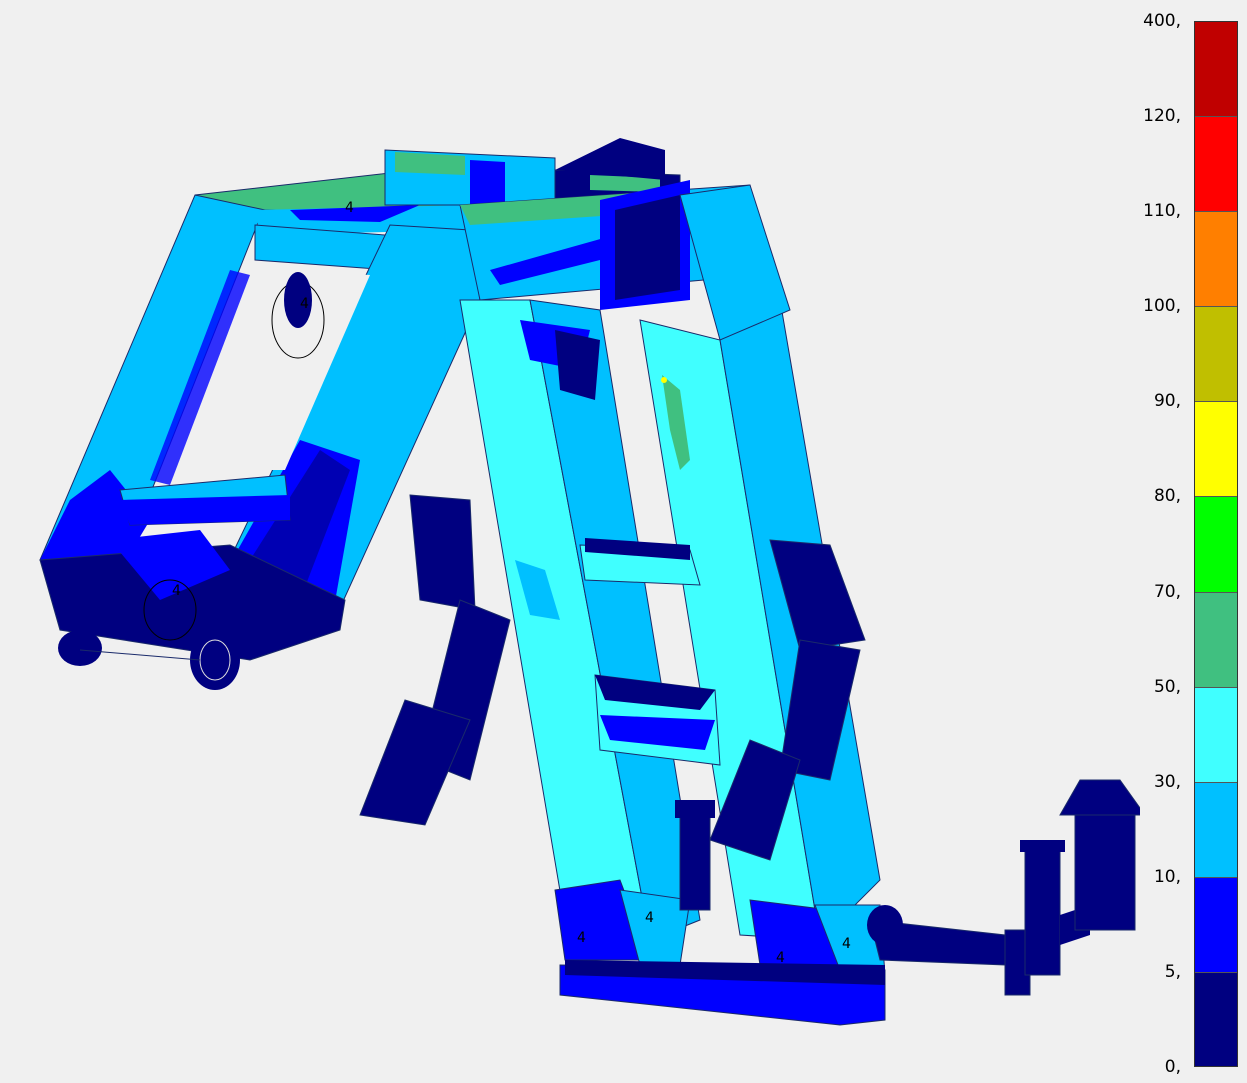  Describe the element at coordinates (1162, 116) in the screenshot. I see `legend-tick-label: 120,` at that location.